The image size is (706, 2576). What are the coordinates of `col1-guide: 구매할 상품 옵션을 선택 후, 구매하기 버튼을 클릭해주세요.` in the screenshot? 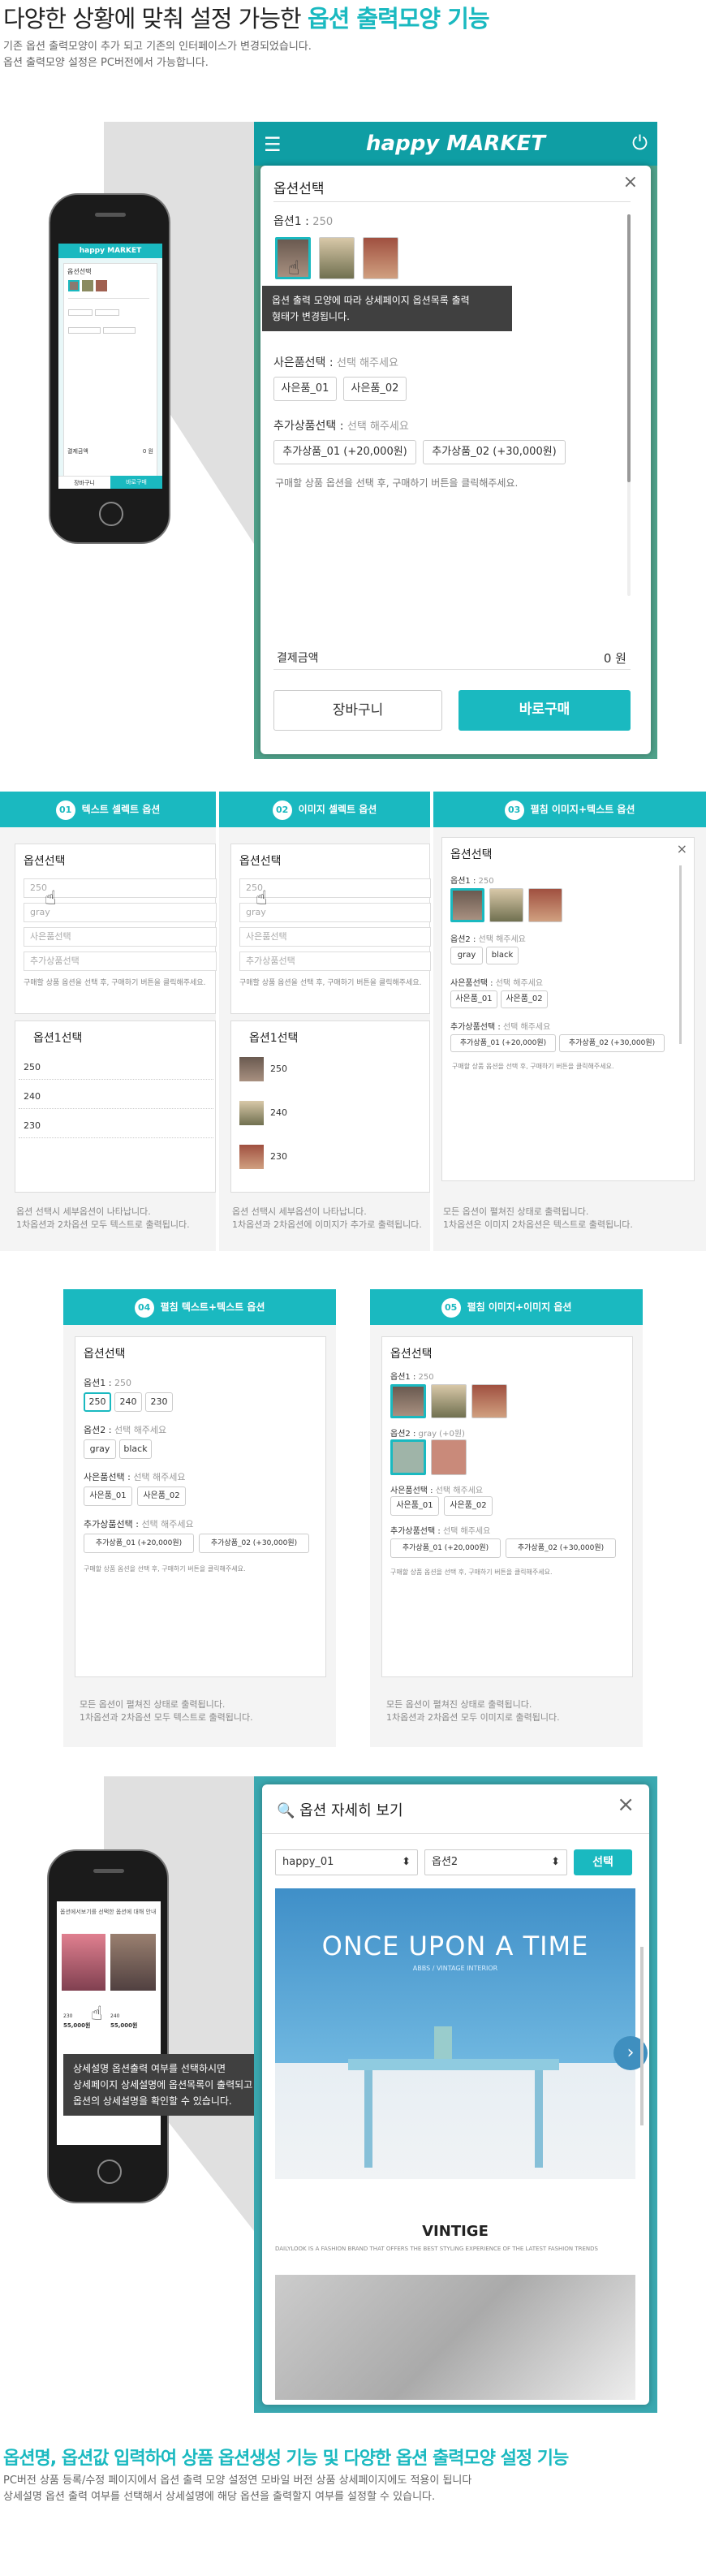 It's located at (115, 983).